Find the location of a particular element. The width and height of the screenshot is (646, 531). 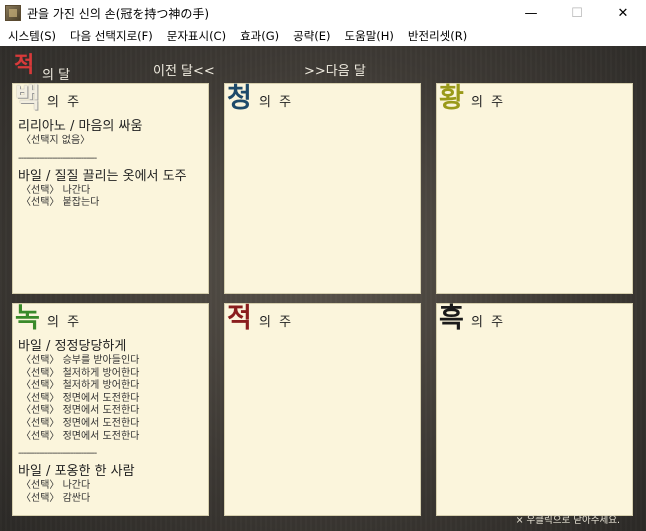

route-title: 바일 / 정정당당하게 is located at coordinates (72, 346).